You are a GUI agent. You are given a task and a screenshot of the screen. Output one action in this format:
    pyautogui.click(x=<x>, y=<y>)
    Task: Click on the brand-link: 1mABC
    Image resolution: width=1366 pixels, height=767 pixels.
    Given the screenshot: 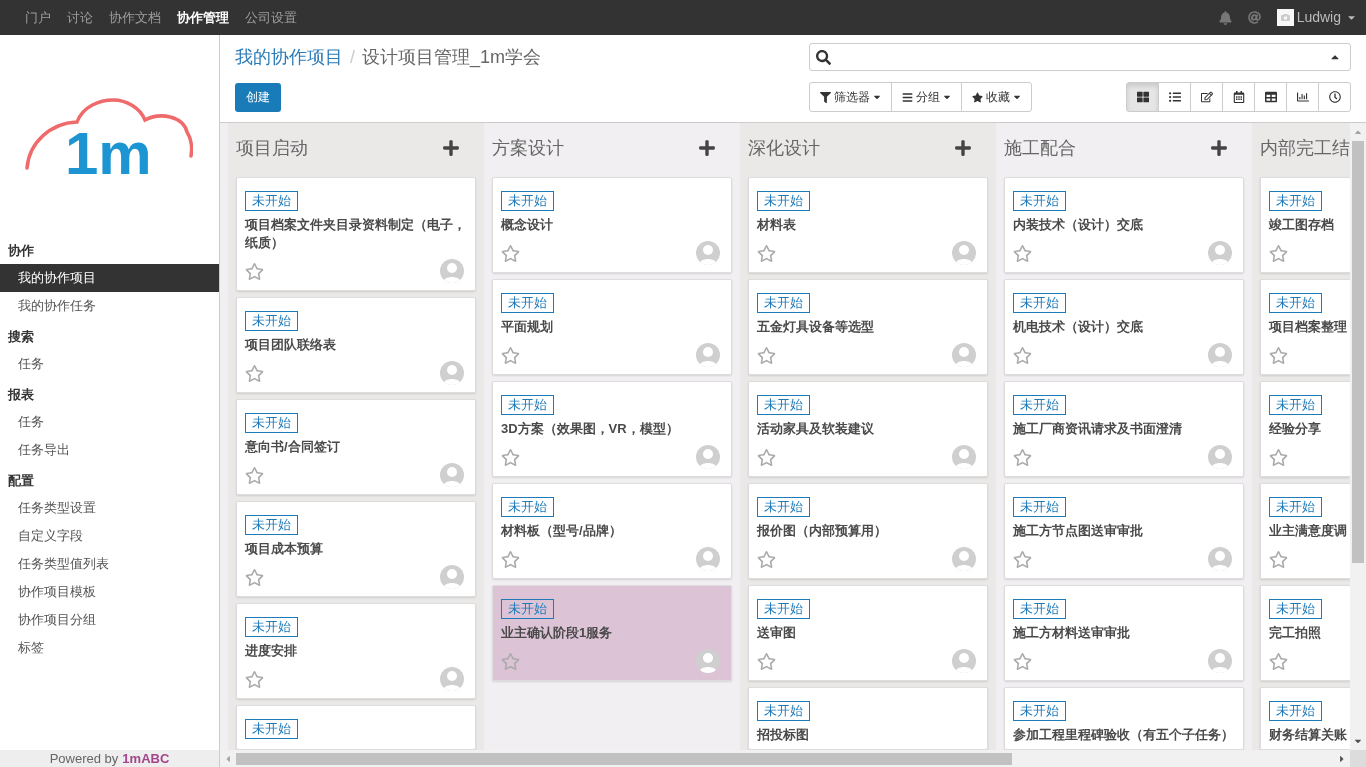 What is the action you would take?
    pyautogui.click(x=146, y=758)
    